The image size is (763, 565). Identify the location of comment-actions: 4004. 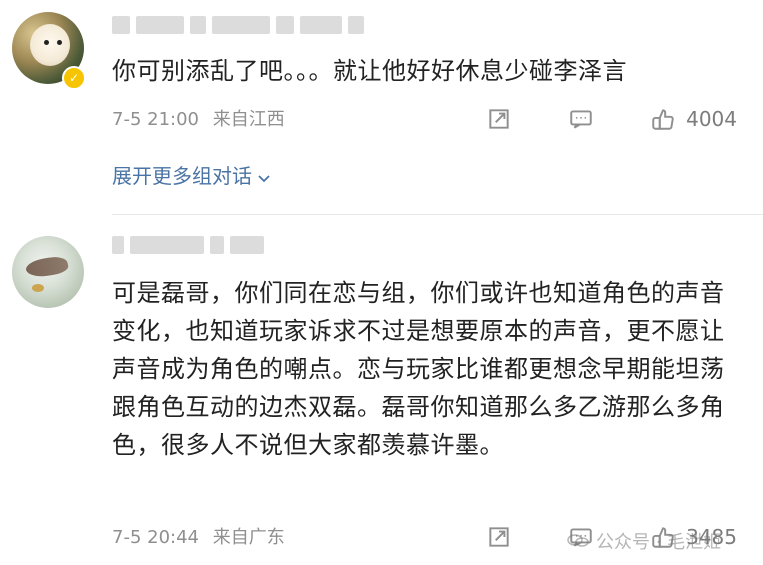
(611, 119).